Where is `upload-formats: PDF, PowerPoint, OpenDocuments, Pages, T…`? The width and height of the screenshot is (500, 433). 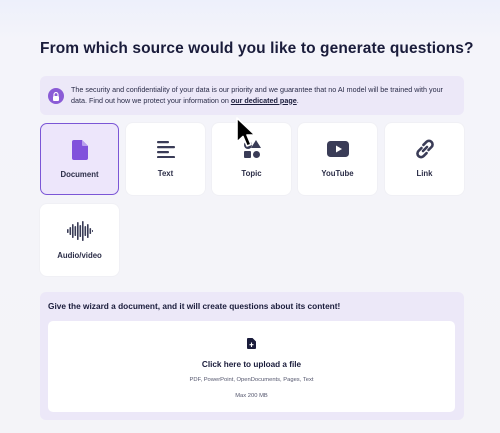 upload-formats: PDF, PowerPoint, OpenDocuments, Pages, T… is located at coordinates (251, 380).